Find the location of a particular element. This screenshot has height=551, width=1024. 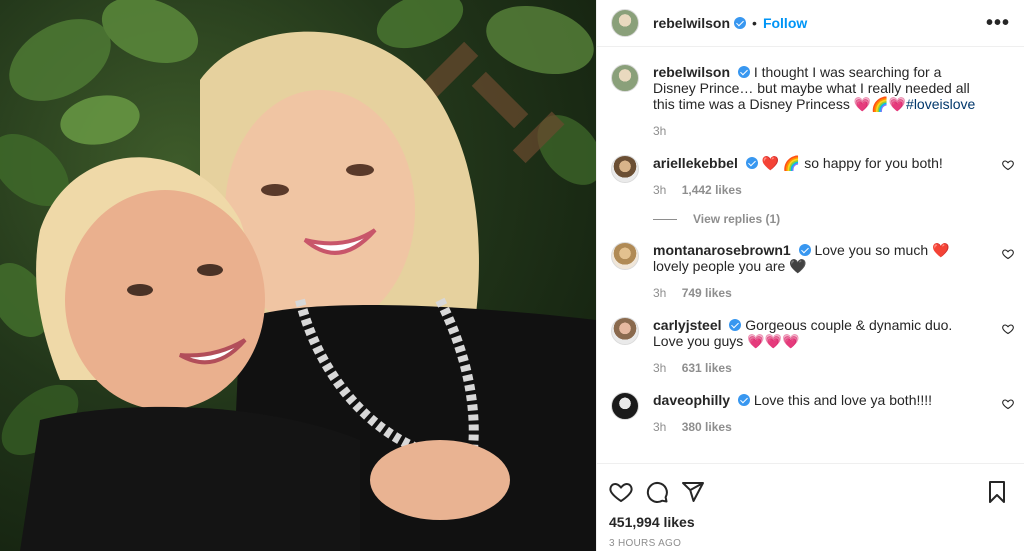

post-header: rebelwilson • Follow ••• is located at coordinates (810, 23).